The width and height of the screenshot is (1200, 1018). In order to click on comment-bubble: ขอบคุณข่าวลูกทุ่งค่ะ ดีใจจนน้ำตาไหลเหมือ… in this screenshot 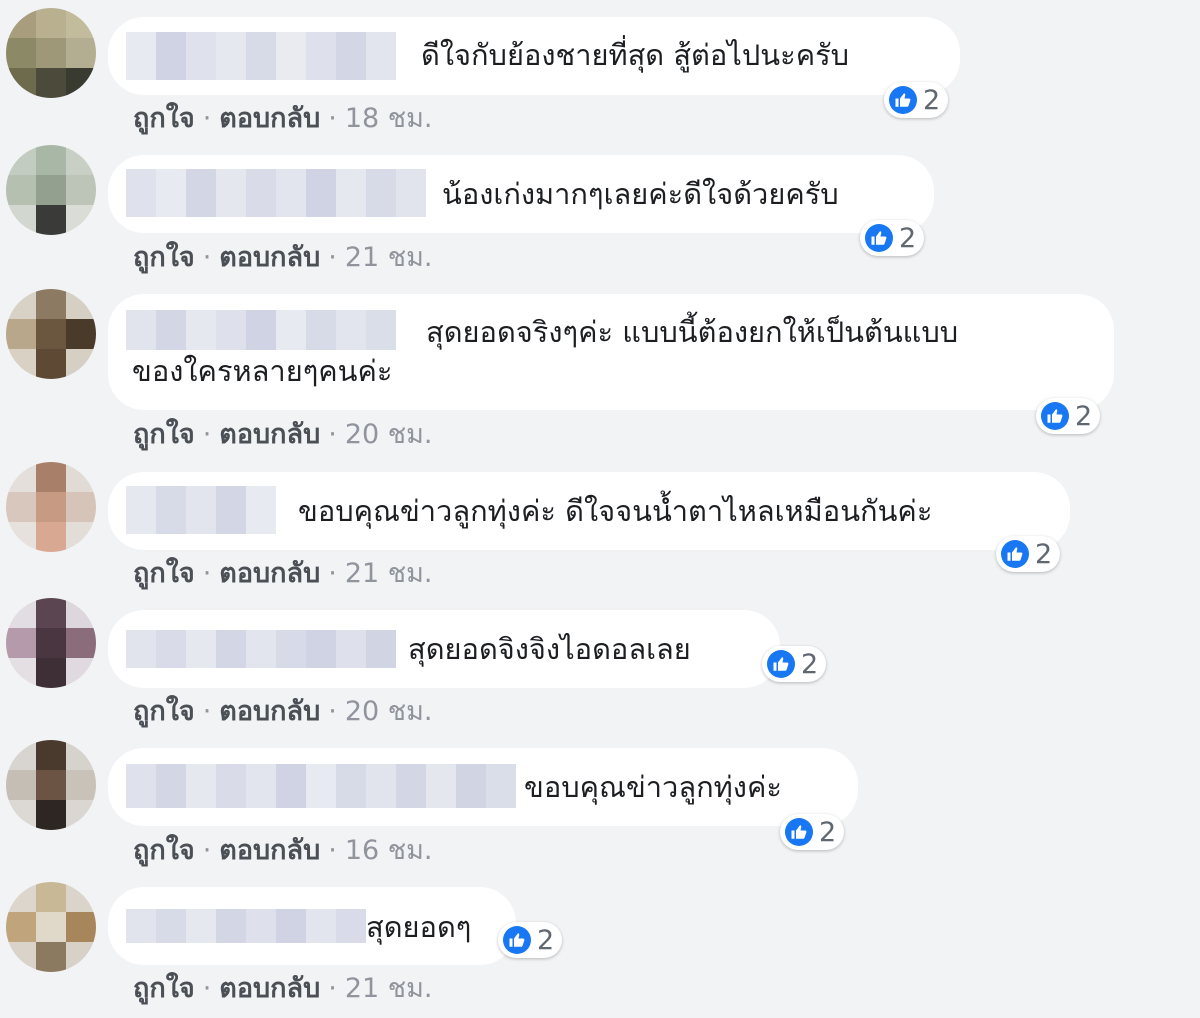, I will do `click(589, 511)`.